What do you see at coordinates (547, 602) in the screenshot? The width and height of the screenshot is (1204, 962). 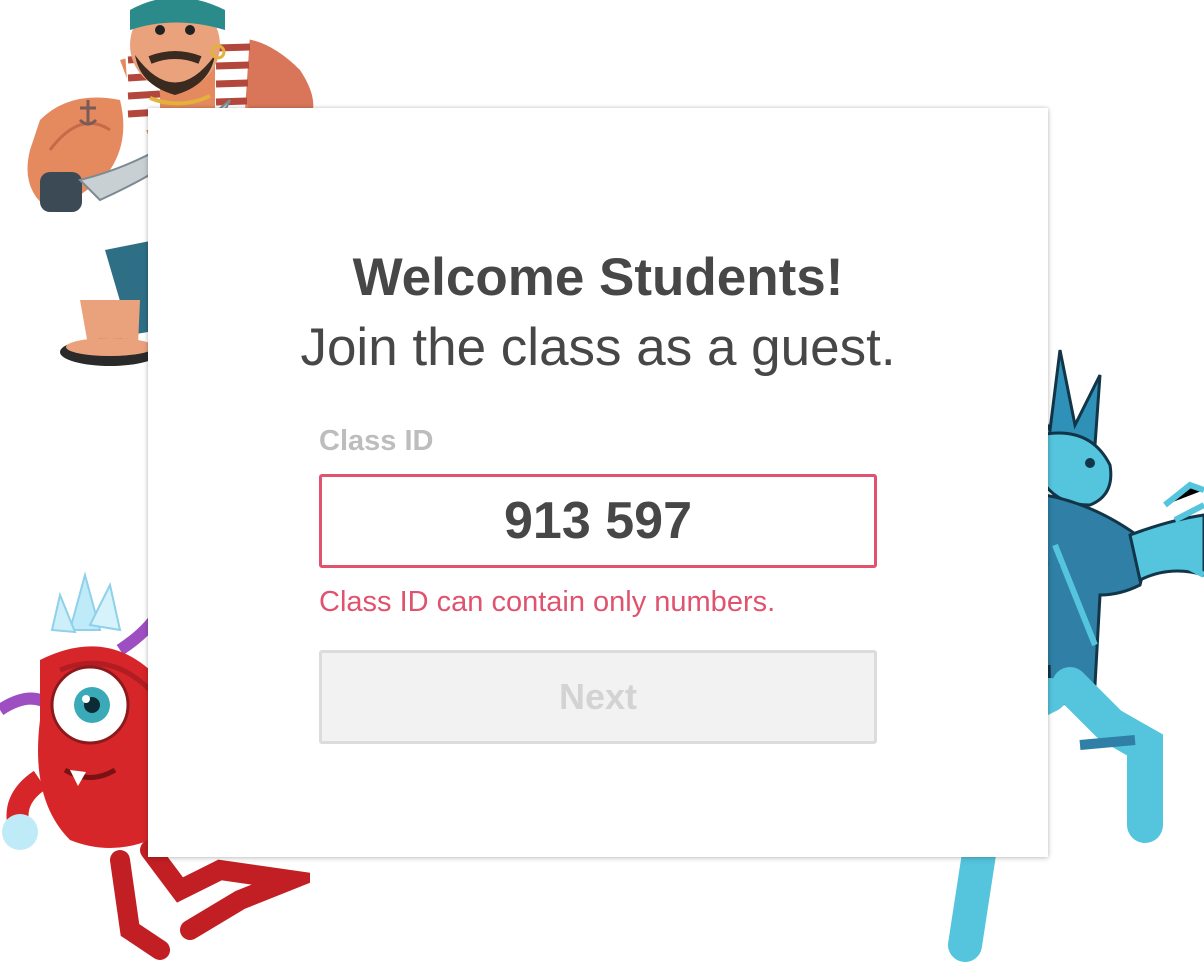 I see `class-id-error: Class ID can contain only numbers.` at bounding box center [547, 602].